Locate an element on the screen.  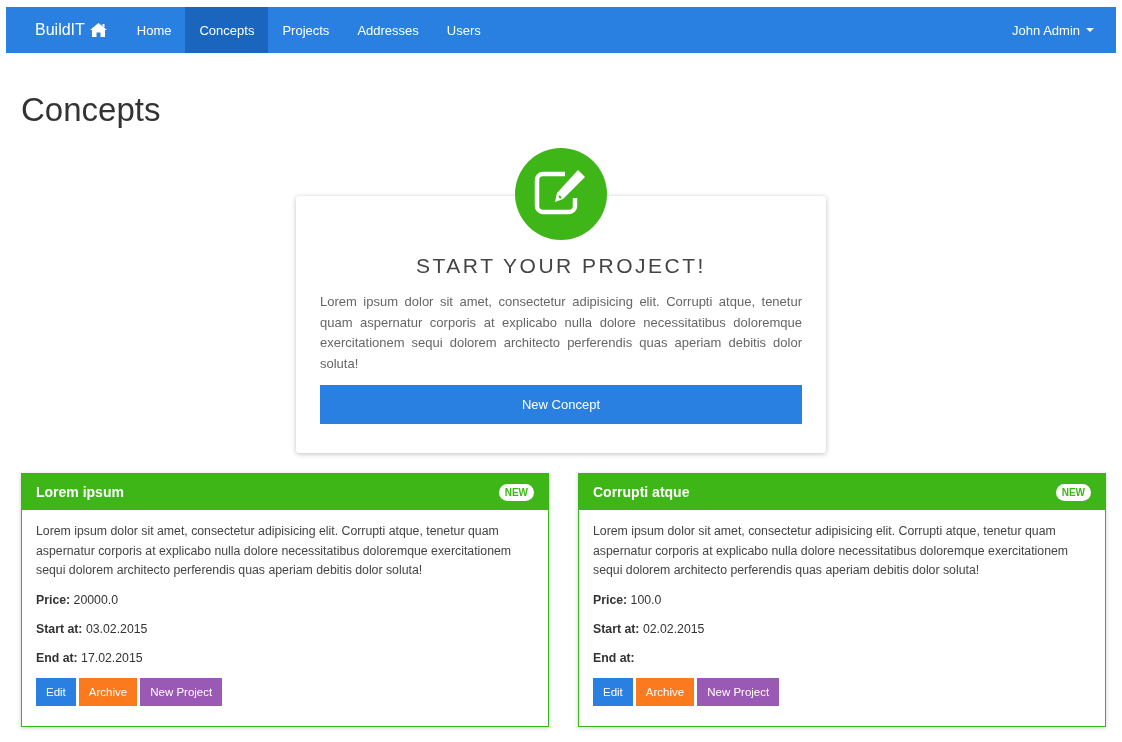
edit-icon is located at coordinates (561, 194).